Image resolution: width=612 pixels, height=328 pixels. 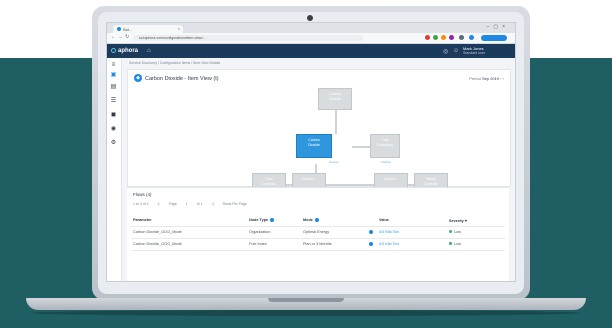 I want to click on table-title: Flows (4), so click(x=142, y=194).